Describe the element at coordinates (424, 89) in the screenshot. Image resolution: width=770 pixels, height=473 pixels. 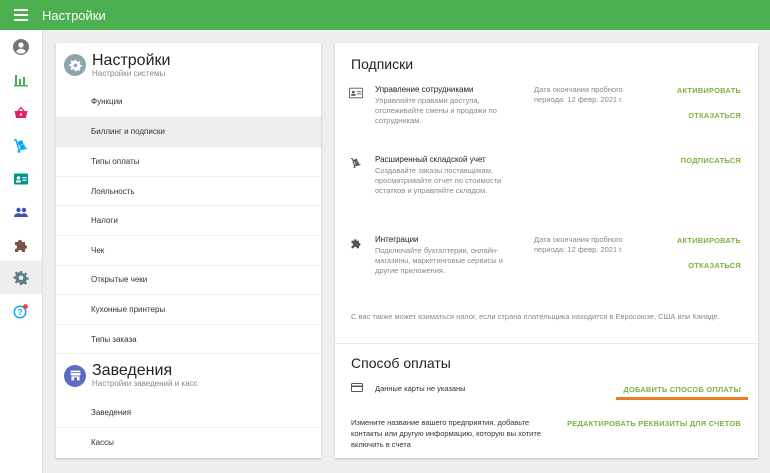
I see `subscription-title: Управление сотрудниками` at that location.